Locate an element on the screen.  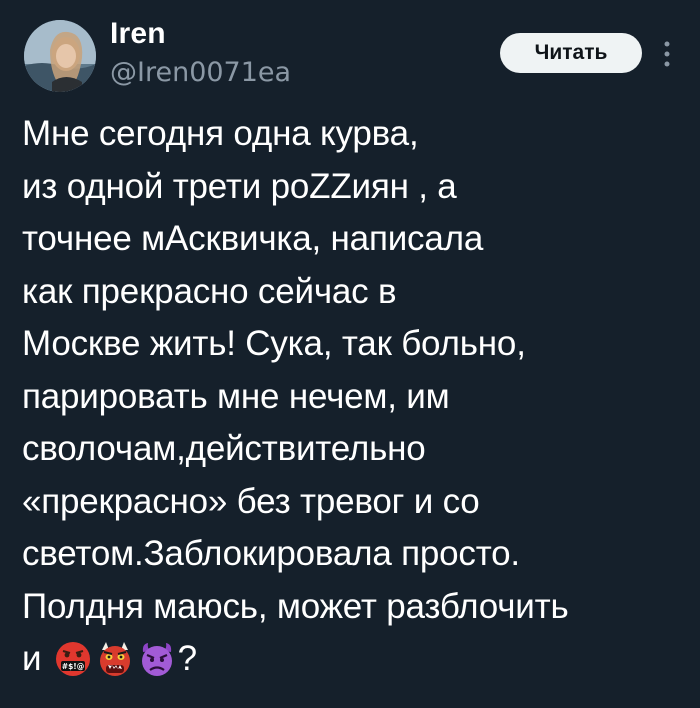
angry-devil-icon is located at coordinates (157, 659).